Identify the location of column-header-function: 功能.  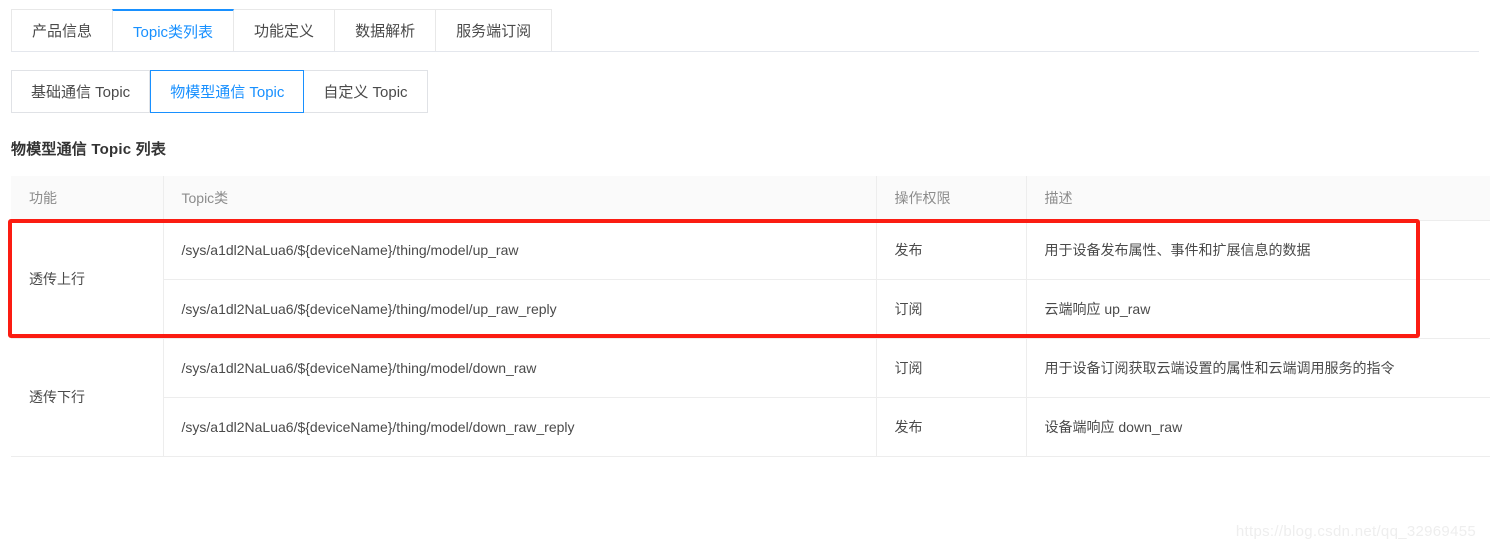
(87, 198).